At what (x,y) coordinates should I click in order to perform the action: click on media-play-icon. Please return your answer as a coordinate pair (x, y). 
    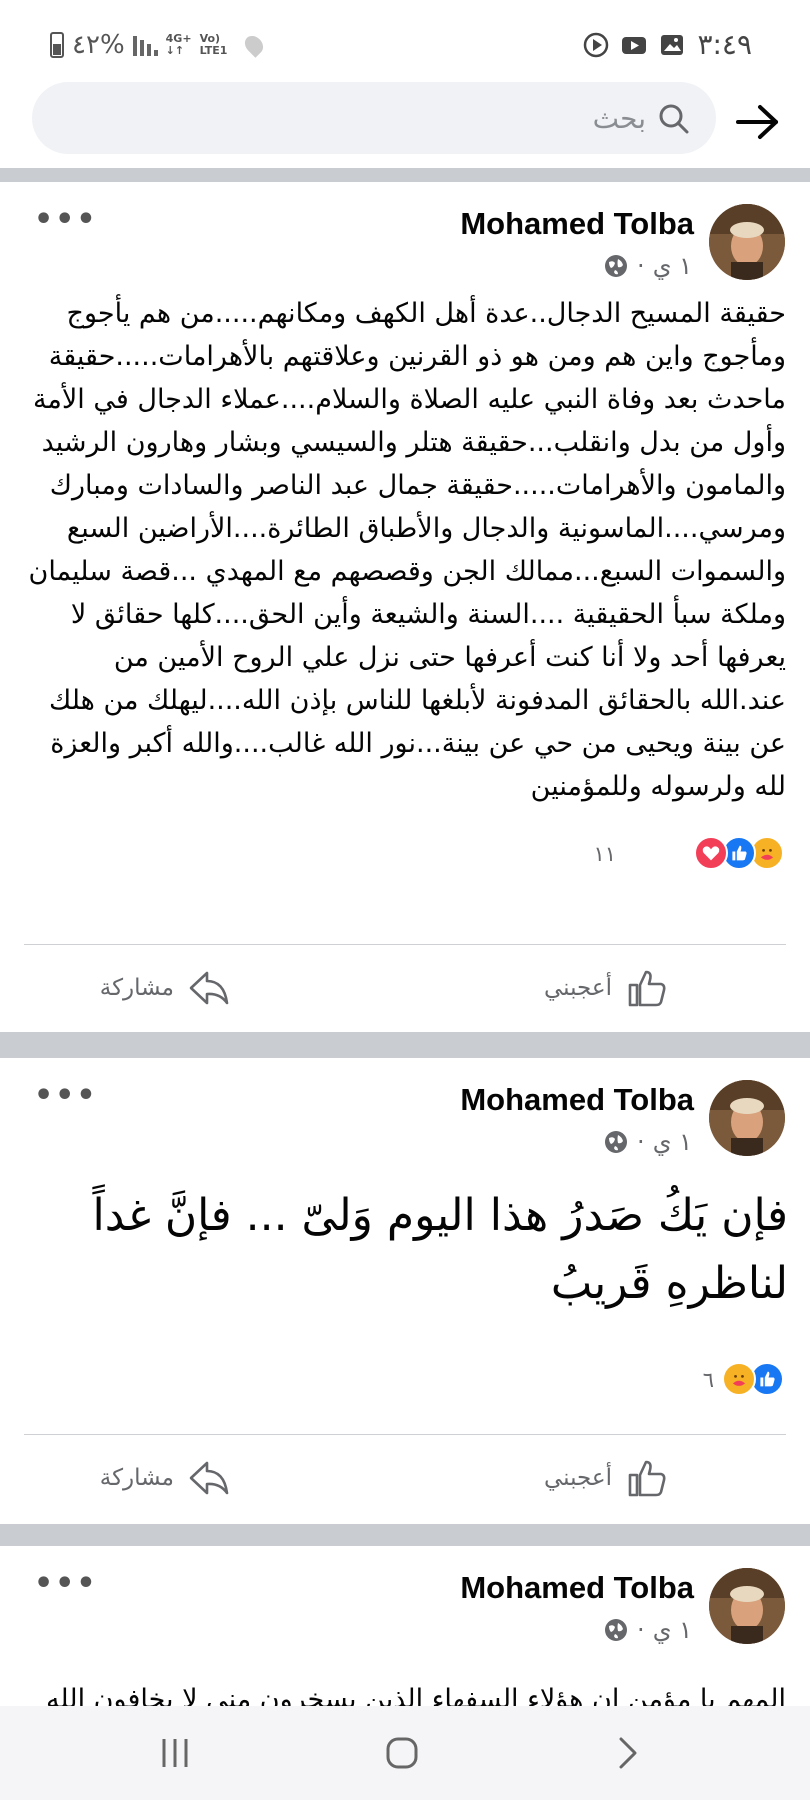
    Looking at the image, I should click on (596, 45).